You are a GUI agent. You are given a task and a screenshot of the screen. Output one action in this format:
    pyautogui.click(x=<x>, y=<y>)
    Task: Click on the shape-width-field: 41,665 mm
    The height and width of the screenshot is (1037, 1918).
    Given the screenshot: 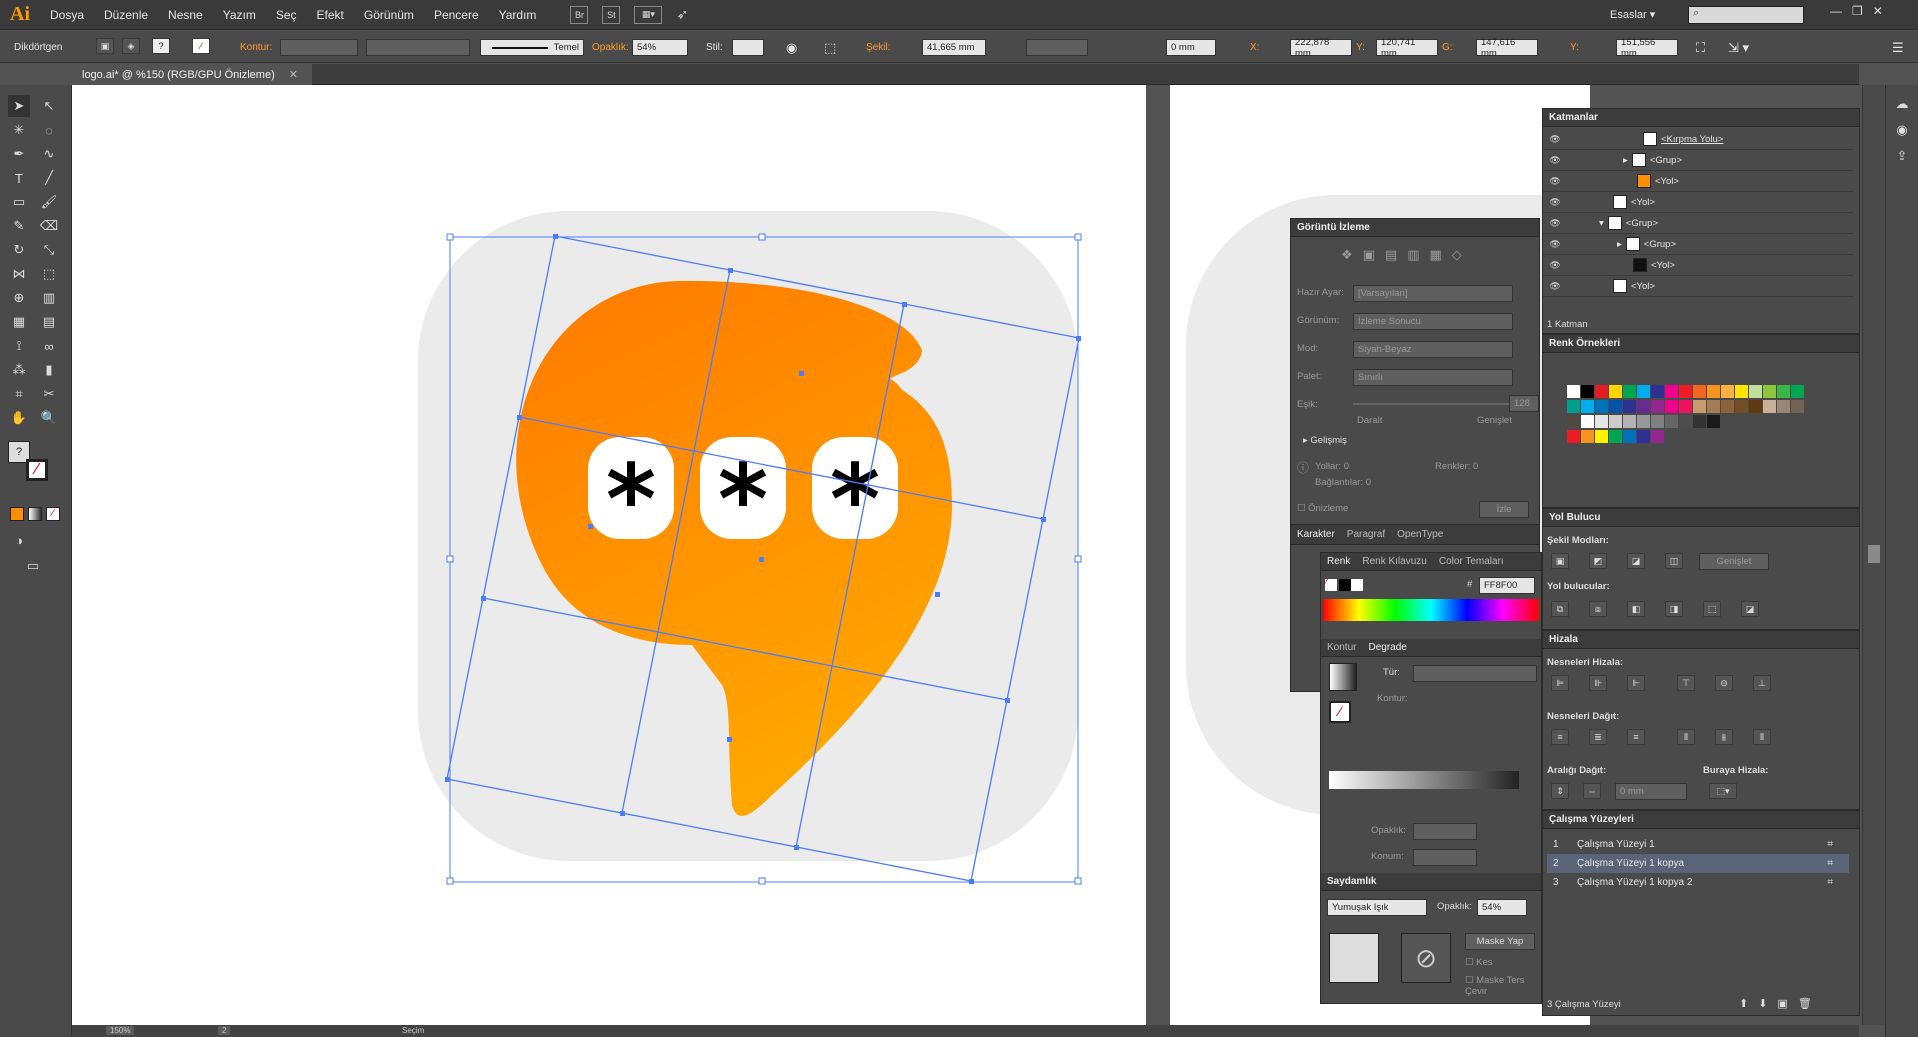 What is the action you would take?
    pyautogui.click(x=954, y=47)
    